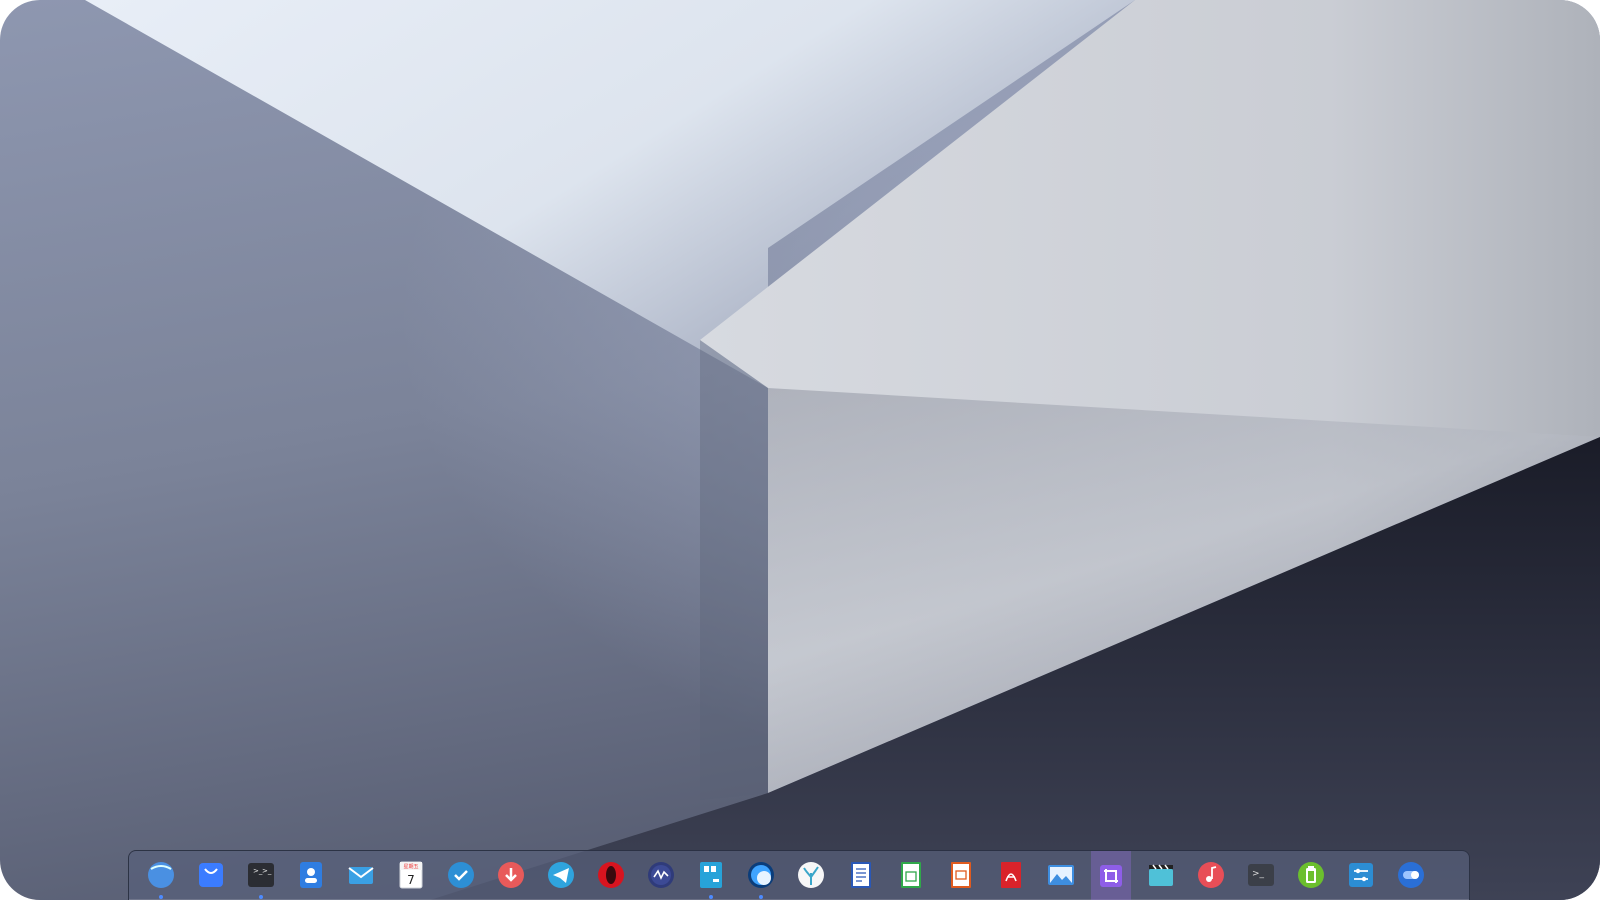  I want to click on calendar-weekday-label: 星期五, so click(410, 867).